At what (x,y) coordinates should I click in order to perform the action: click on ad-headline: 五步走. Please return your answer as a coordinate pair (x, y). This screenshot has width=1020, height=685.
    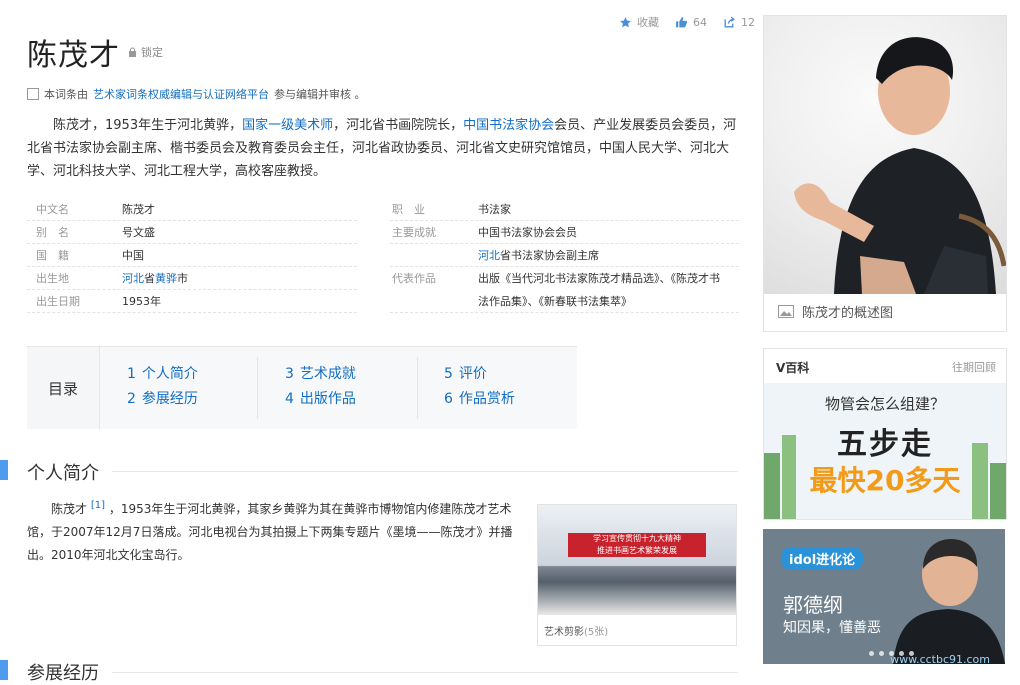
    Looking at the image, I should click on (885, 444).